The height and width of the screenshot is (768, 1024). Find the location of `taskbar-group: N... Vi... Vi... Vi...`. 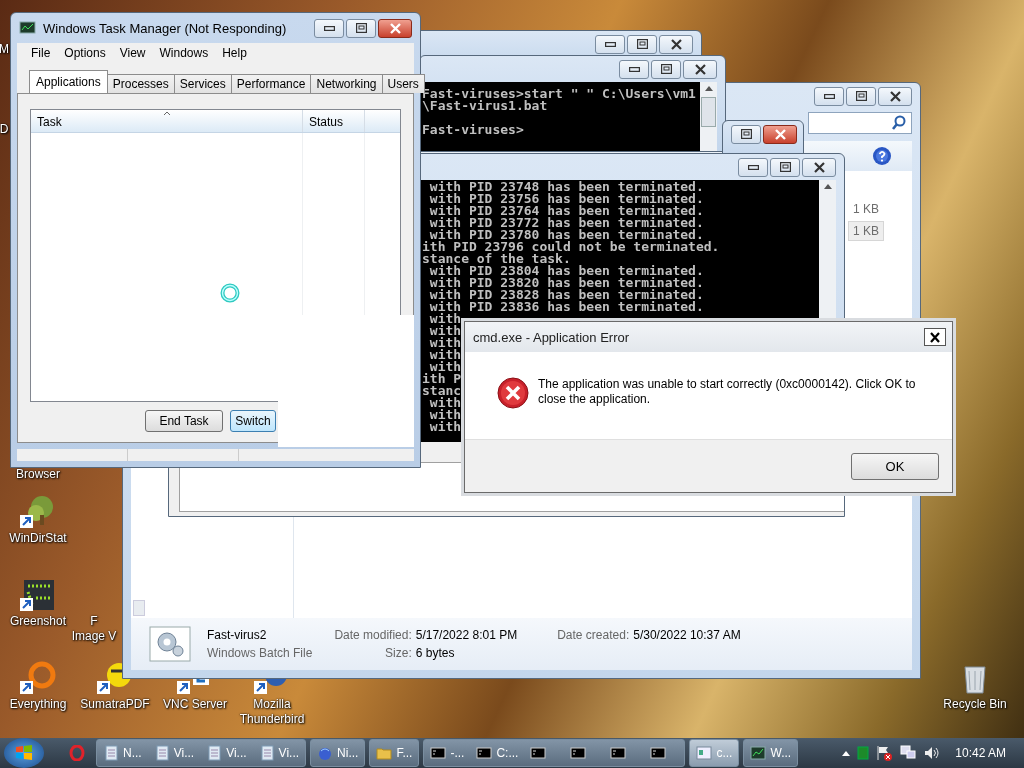

taskbar-group: N... Vi... Vi... Vi... is located at coordinates (201, 753).